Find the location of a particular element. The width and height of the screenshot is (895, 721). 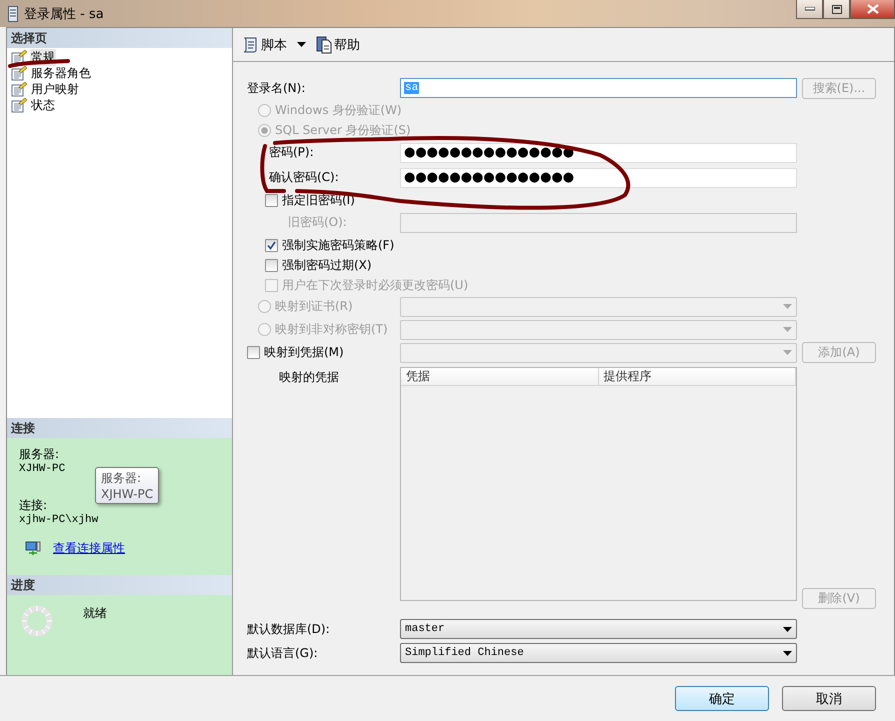

minimize-icon is located at coordinates (809, 9).